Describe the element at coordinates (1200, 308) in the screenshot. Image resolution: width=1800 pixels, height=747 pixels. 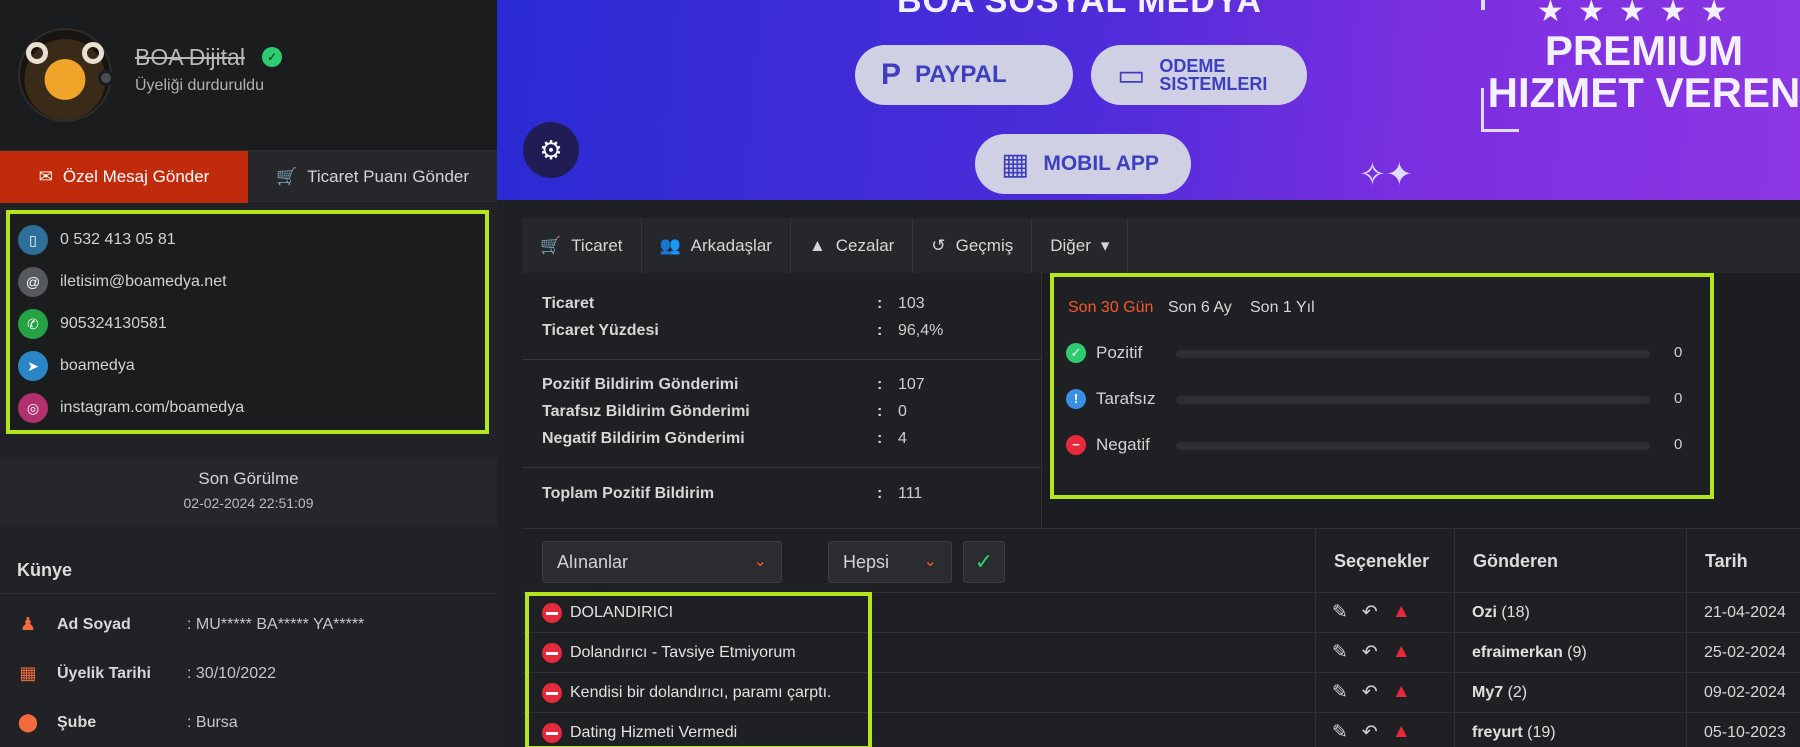
I see `period-tab-6-months: Son 6 Ay` at that location.